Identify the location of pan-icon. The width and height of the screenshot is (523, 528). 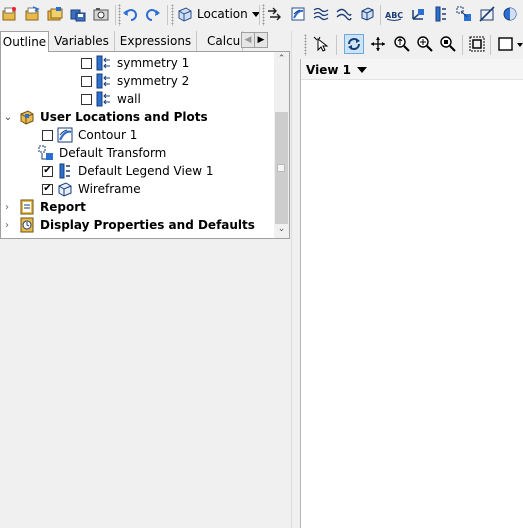
(378, 44).